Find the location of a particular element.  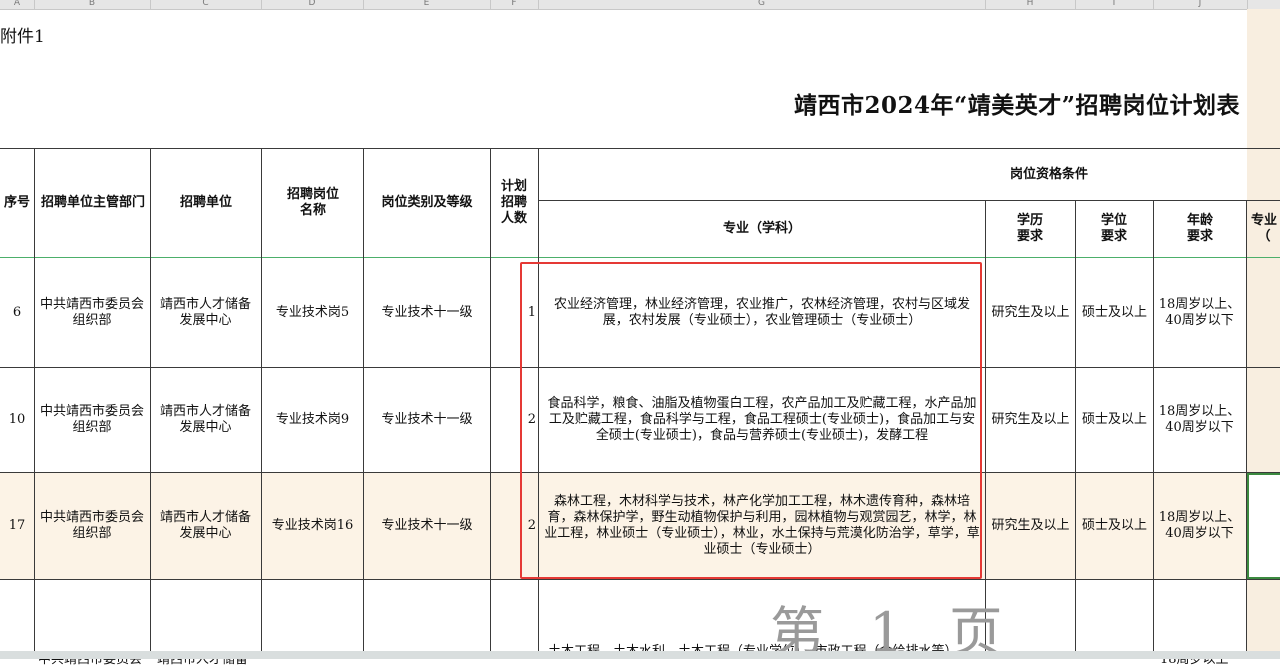

row1-post: 专业技术岗5 is located at coordinates (312, 312).